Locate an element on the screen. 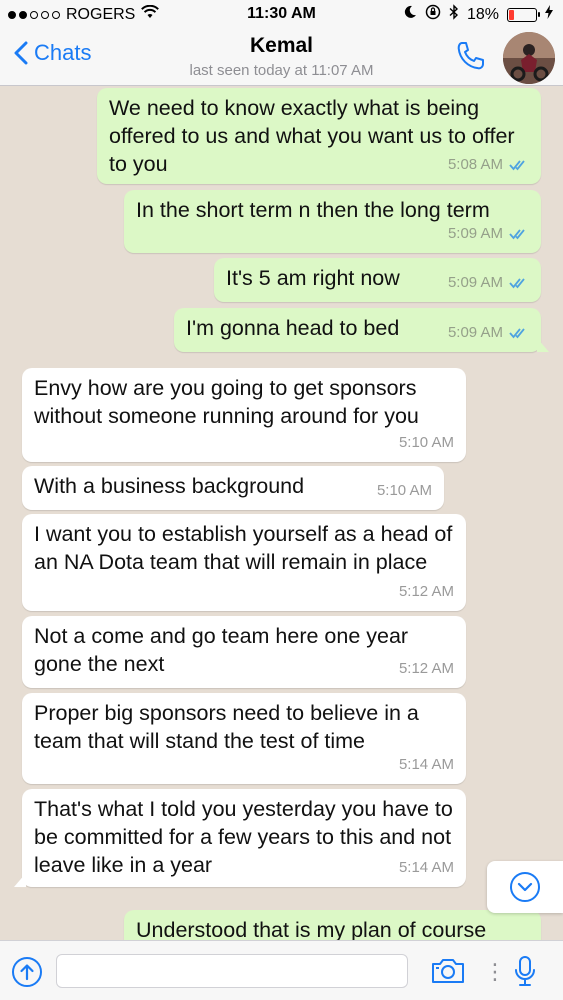 The height and width of the screenshot is (1000, 563). message-time: 5:08 AM is located at coordinates (475, 164).